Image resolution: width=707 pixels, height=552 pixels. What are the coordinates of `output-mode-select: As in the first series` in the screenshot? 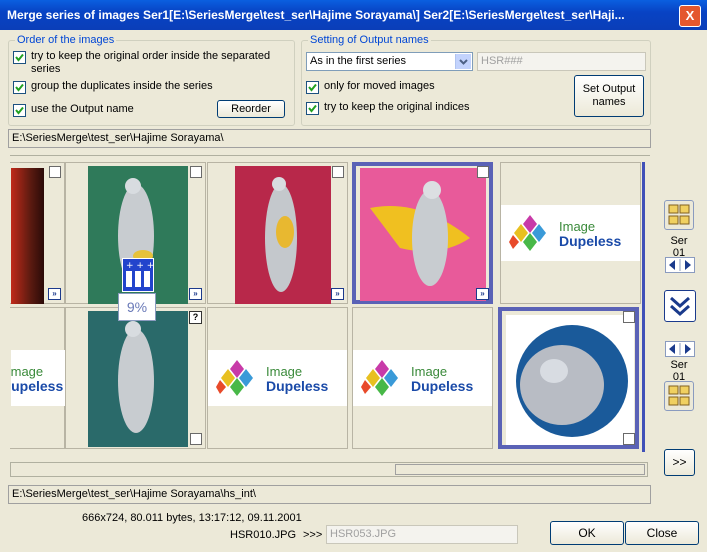 It's located at (389, 61).